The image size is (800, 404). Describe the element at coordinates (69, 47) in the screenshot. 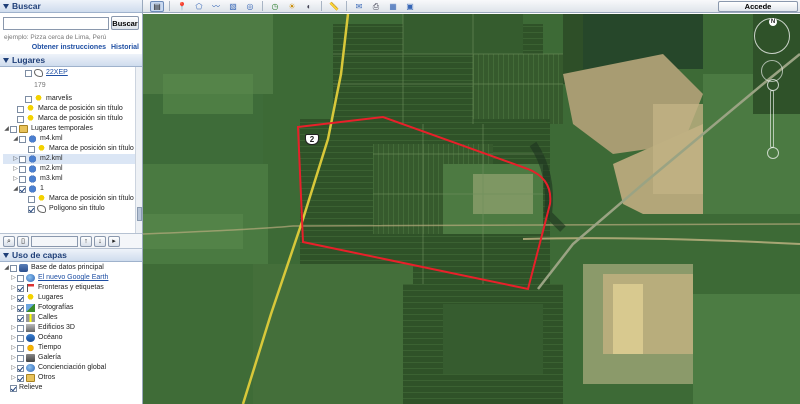

I see `directions-link: Obtener instrucciones` at that location.